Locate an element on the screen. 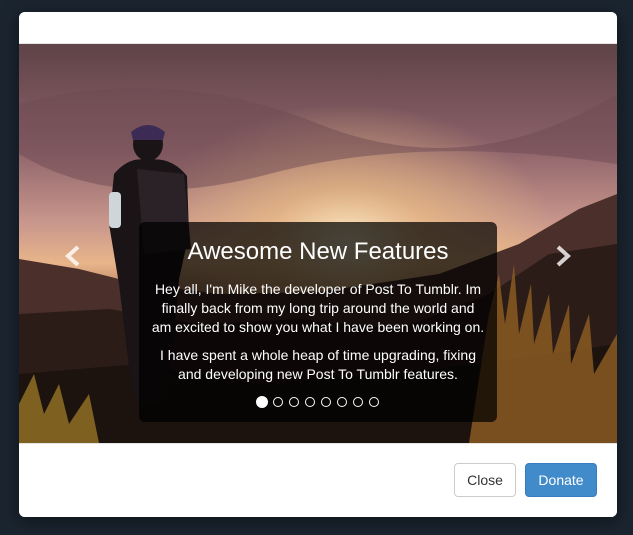  carousel-prev-button is located at coordinates (73, 258).